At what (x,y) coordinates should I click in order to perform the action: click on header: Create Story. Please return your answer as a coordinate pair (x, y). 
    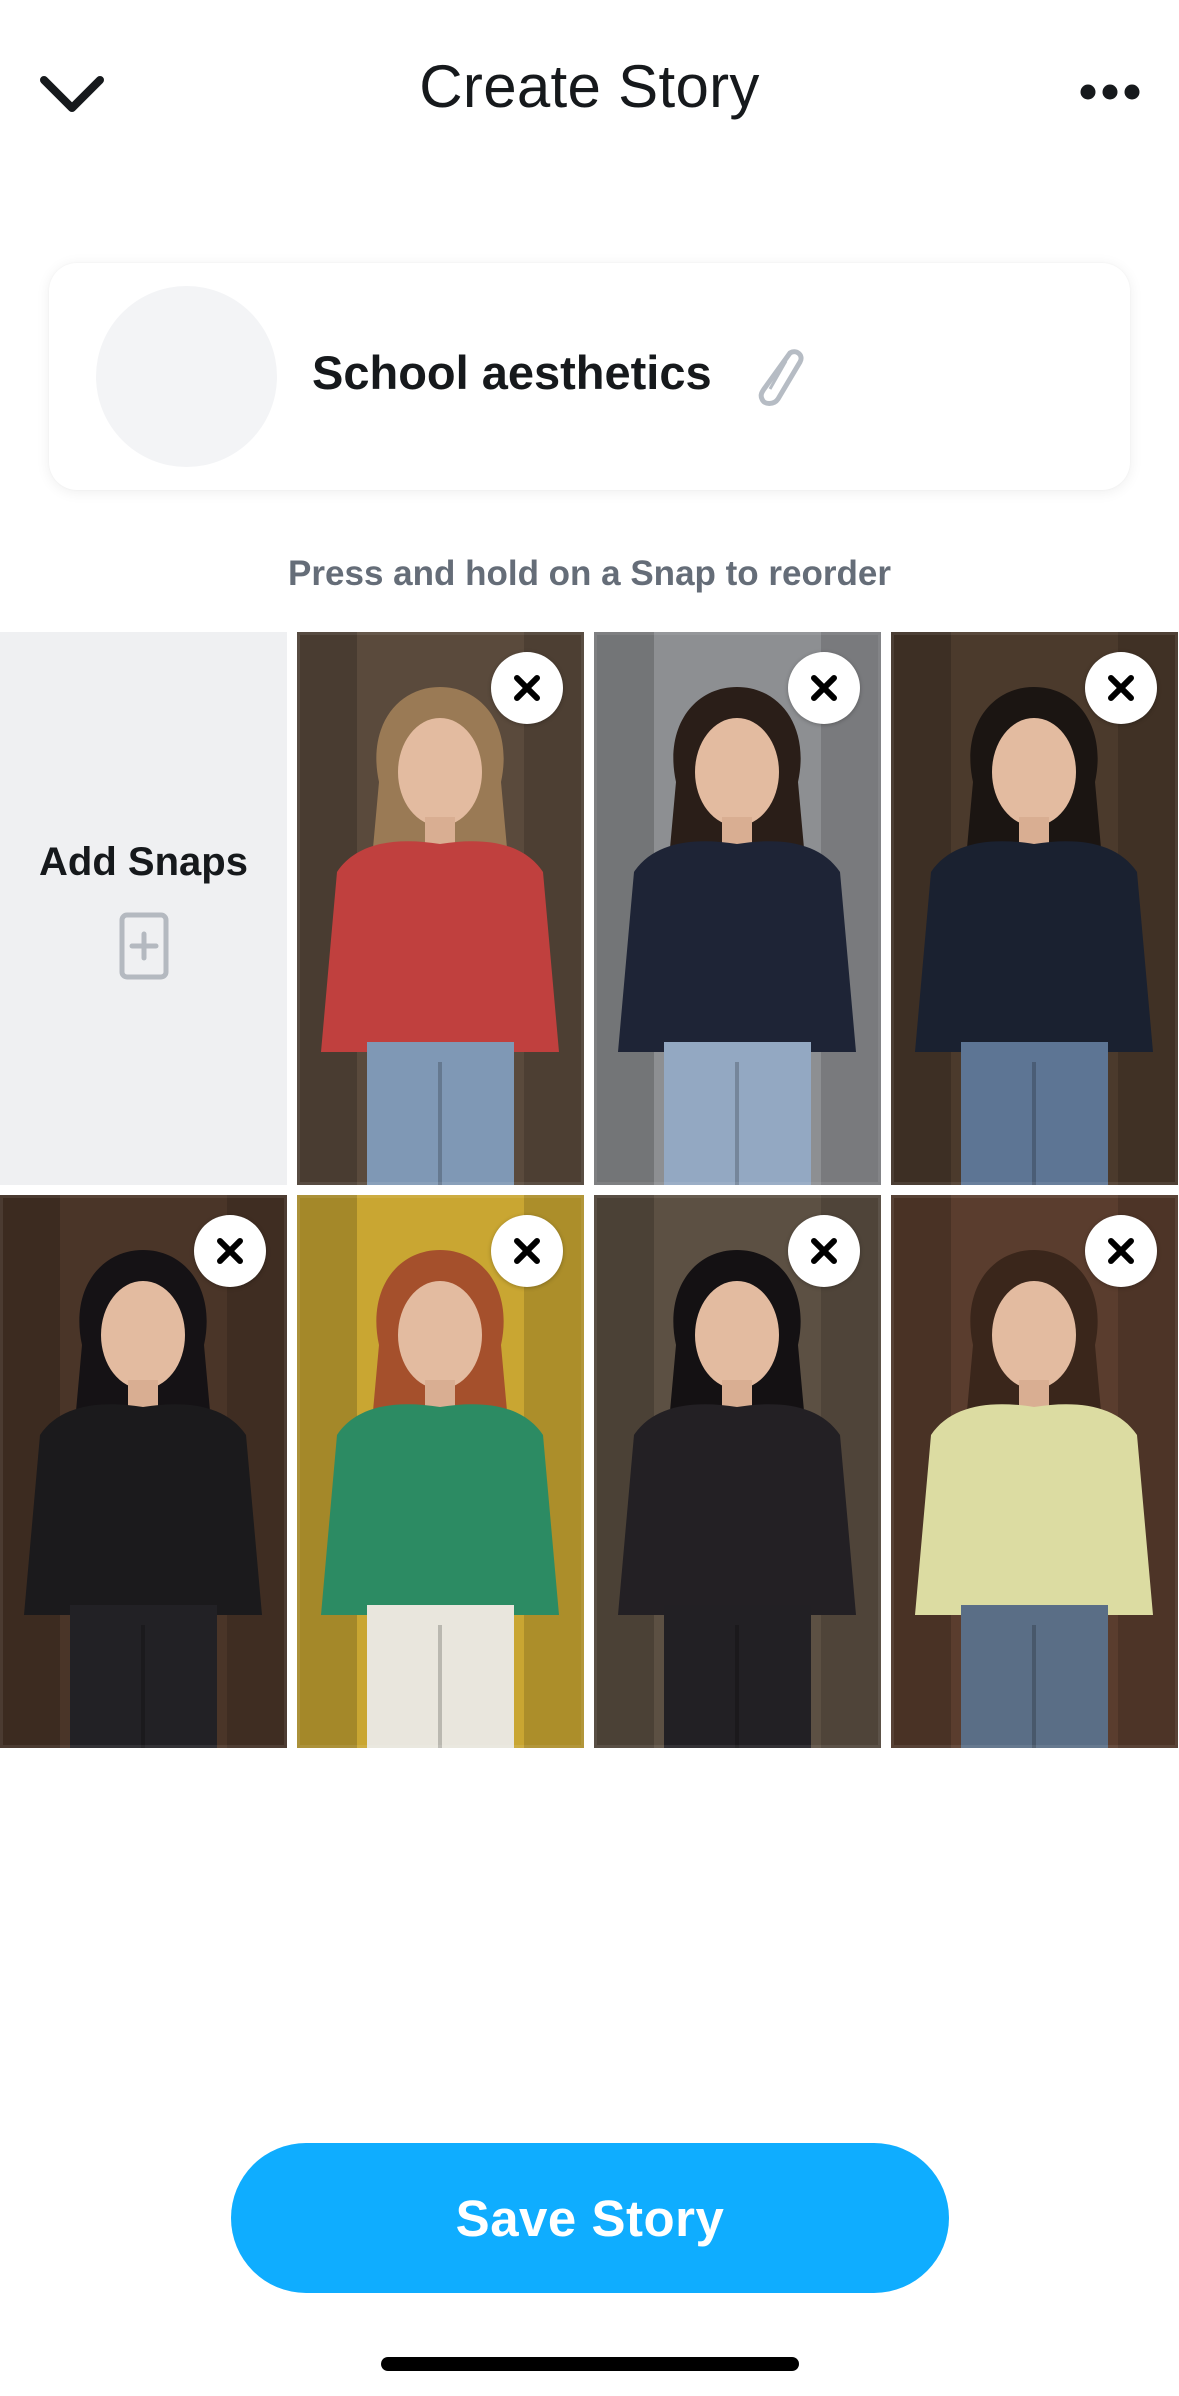
    Looking at the image, I should click on (589, 95).